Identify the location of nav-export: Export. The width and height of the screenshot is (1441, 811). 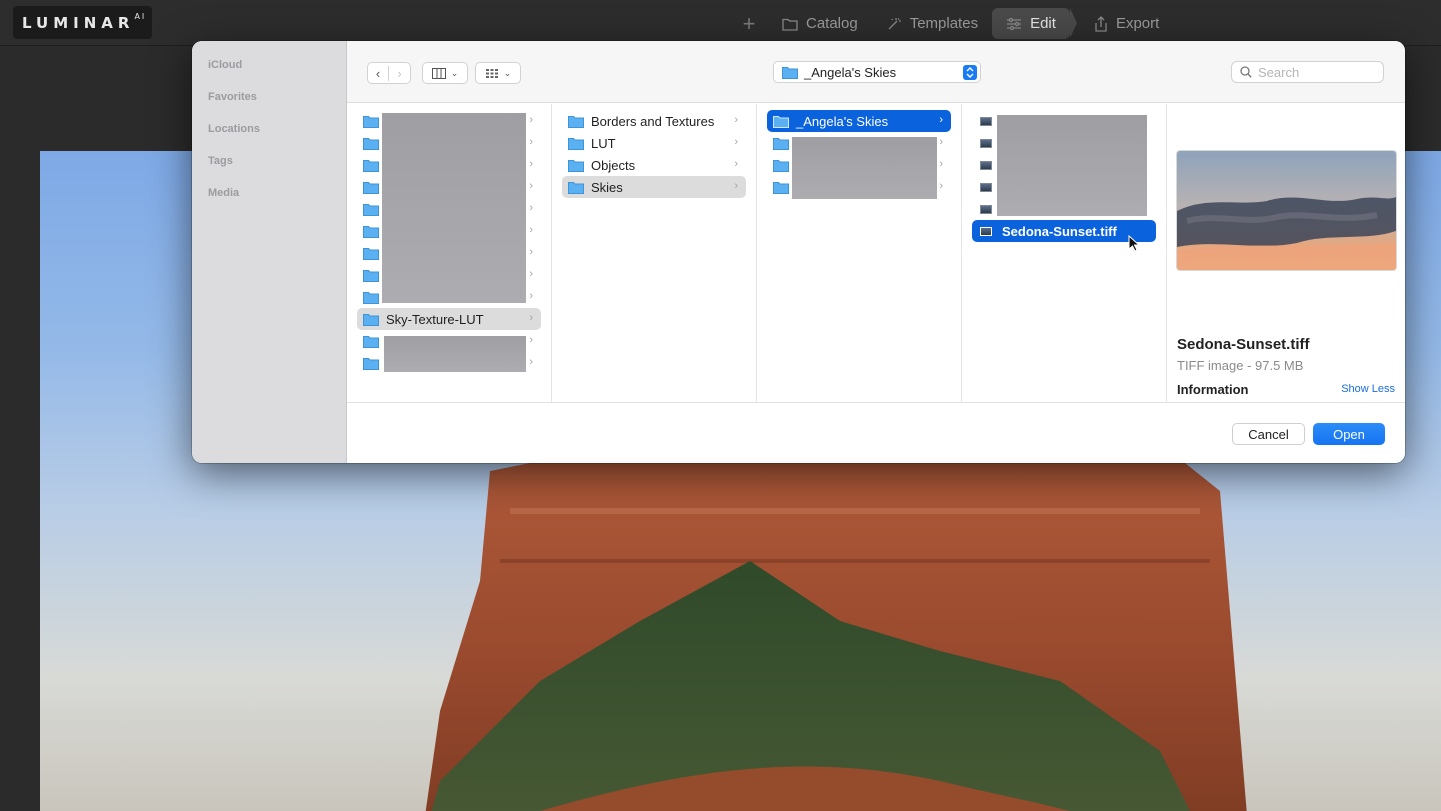
(1126, 23).